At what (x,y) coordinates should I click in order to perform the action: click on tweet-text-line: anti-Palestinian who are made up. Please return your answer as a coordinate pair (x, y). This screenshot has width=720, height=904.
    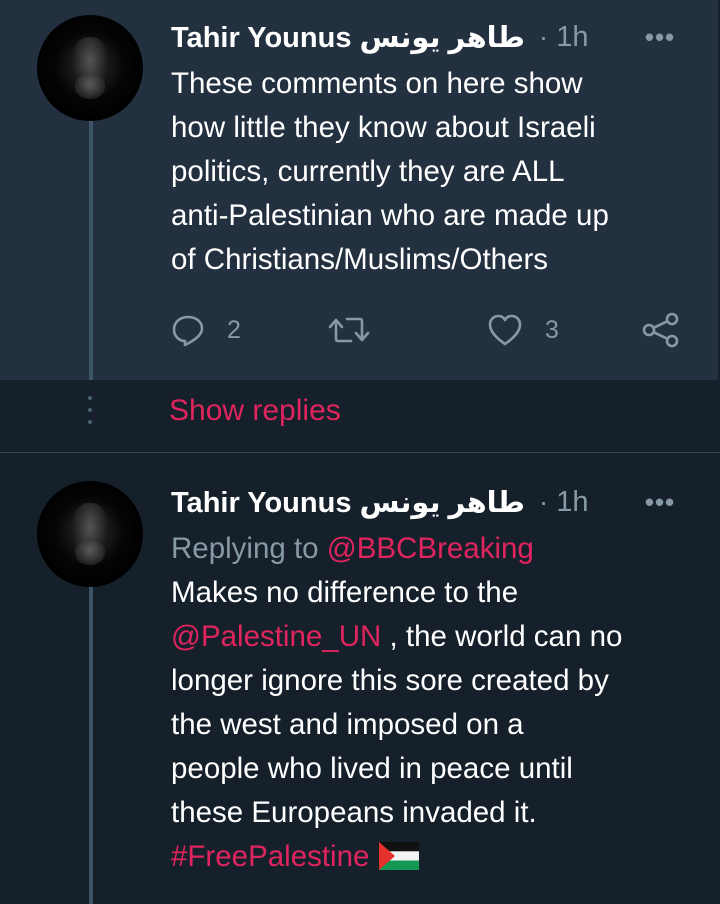
    Looking at the image, I should click on (390, 215).